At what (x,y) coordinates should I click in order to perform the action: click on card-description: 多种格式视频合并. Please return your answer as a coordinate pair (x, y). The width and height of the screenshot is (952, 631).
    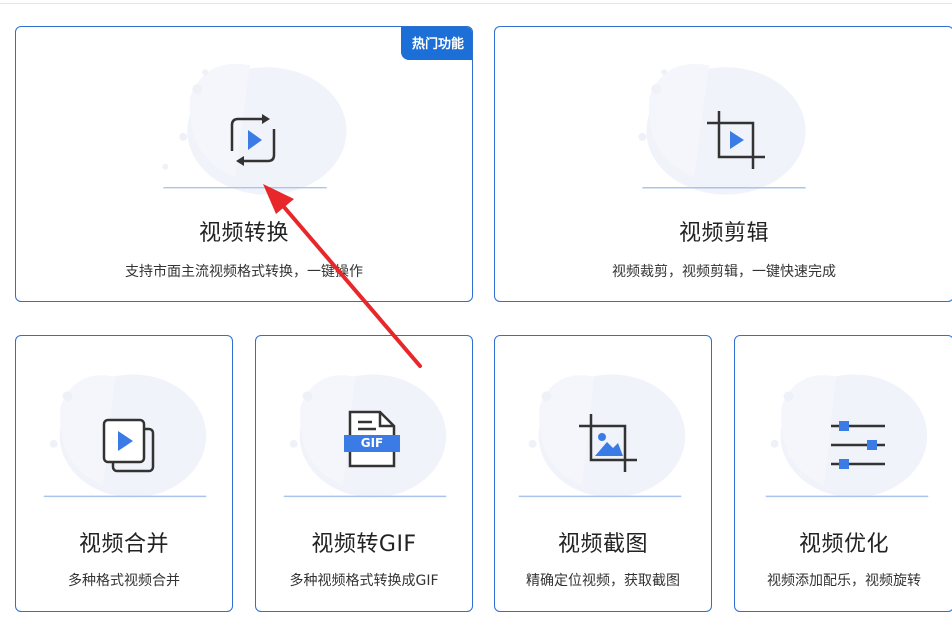
    Looking at the image, I should click on (124, 581).